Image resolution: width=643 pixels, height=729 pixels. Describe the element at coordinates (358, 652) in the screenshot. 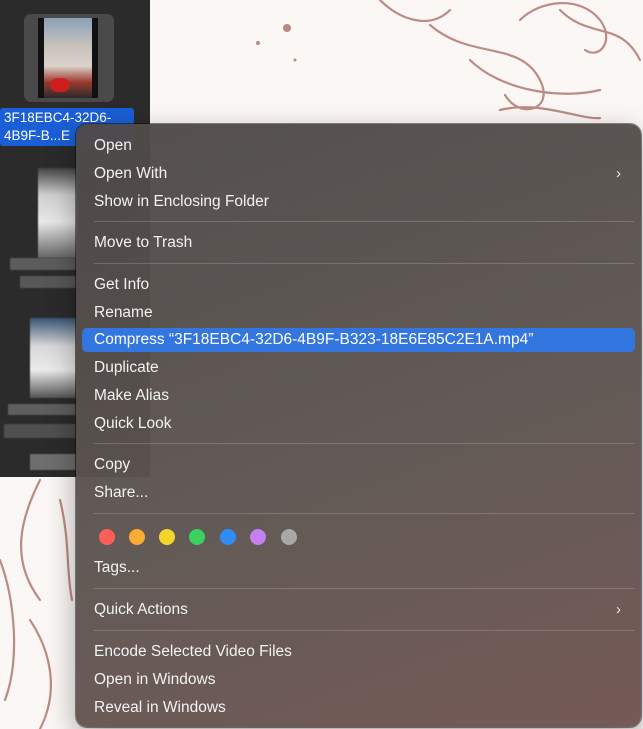

I see `menu-item-encode-selected-video-files: Encode Selected Video Files` at that location.